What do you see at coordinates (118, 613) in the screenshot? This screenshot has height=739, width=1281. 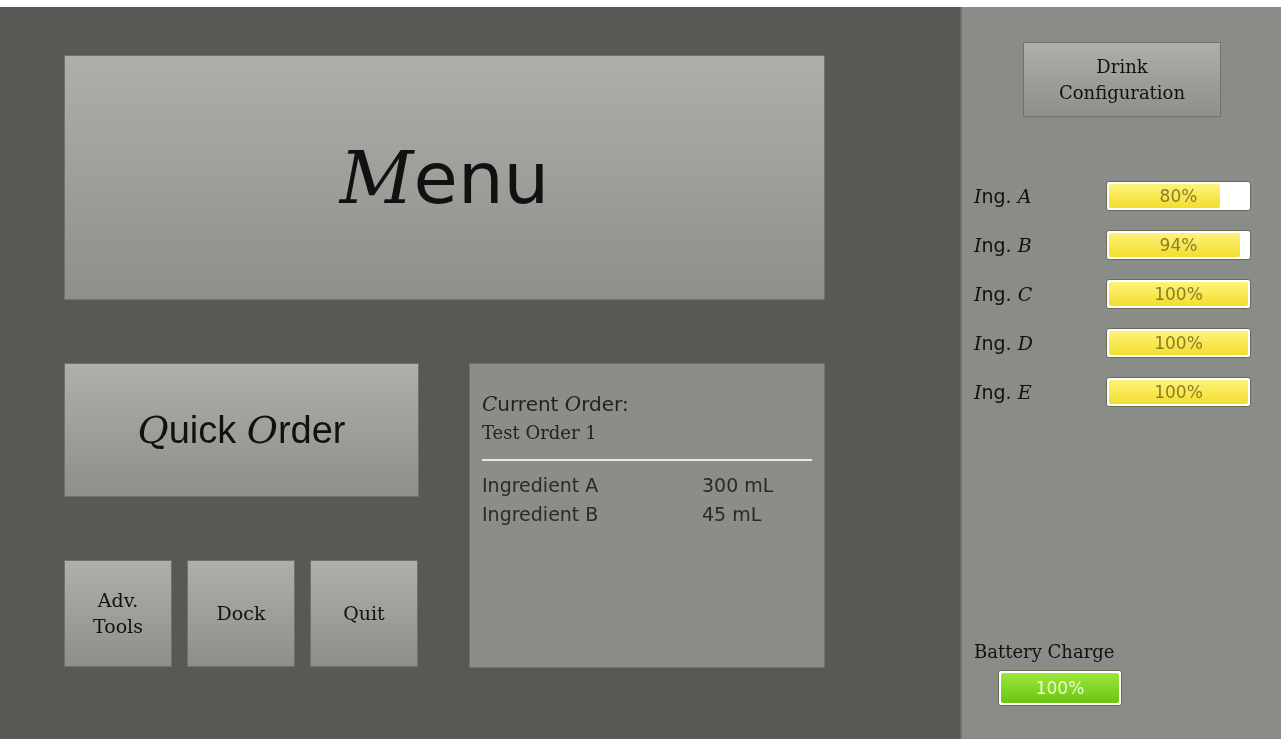 I see `tool-button: Adv. Tools` at bounding box center [118, 613].